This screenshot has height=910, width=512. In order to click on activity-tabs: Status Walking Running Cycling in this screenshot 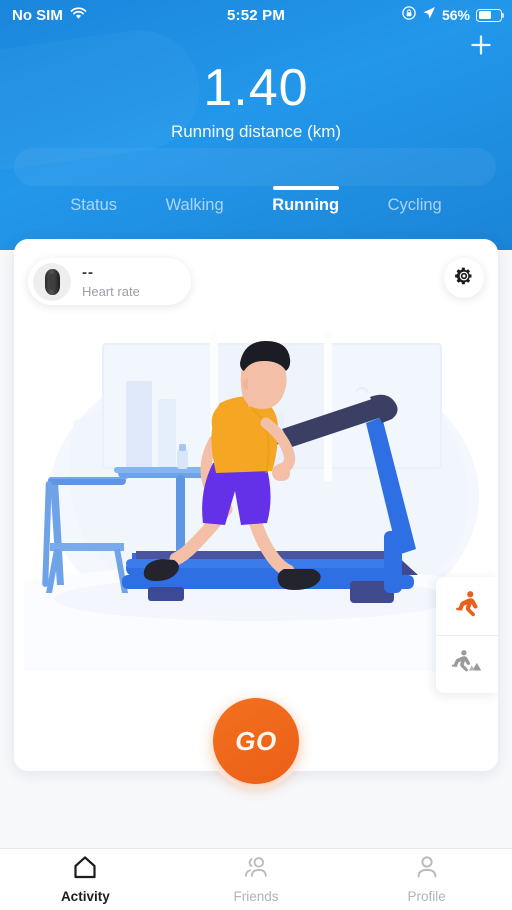, I will do `click(256, 208)`.